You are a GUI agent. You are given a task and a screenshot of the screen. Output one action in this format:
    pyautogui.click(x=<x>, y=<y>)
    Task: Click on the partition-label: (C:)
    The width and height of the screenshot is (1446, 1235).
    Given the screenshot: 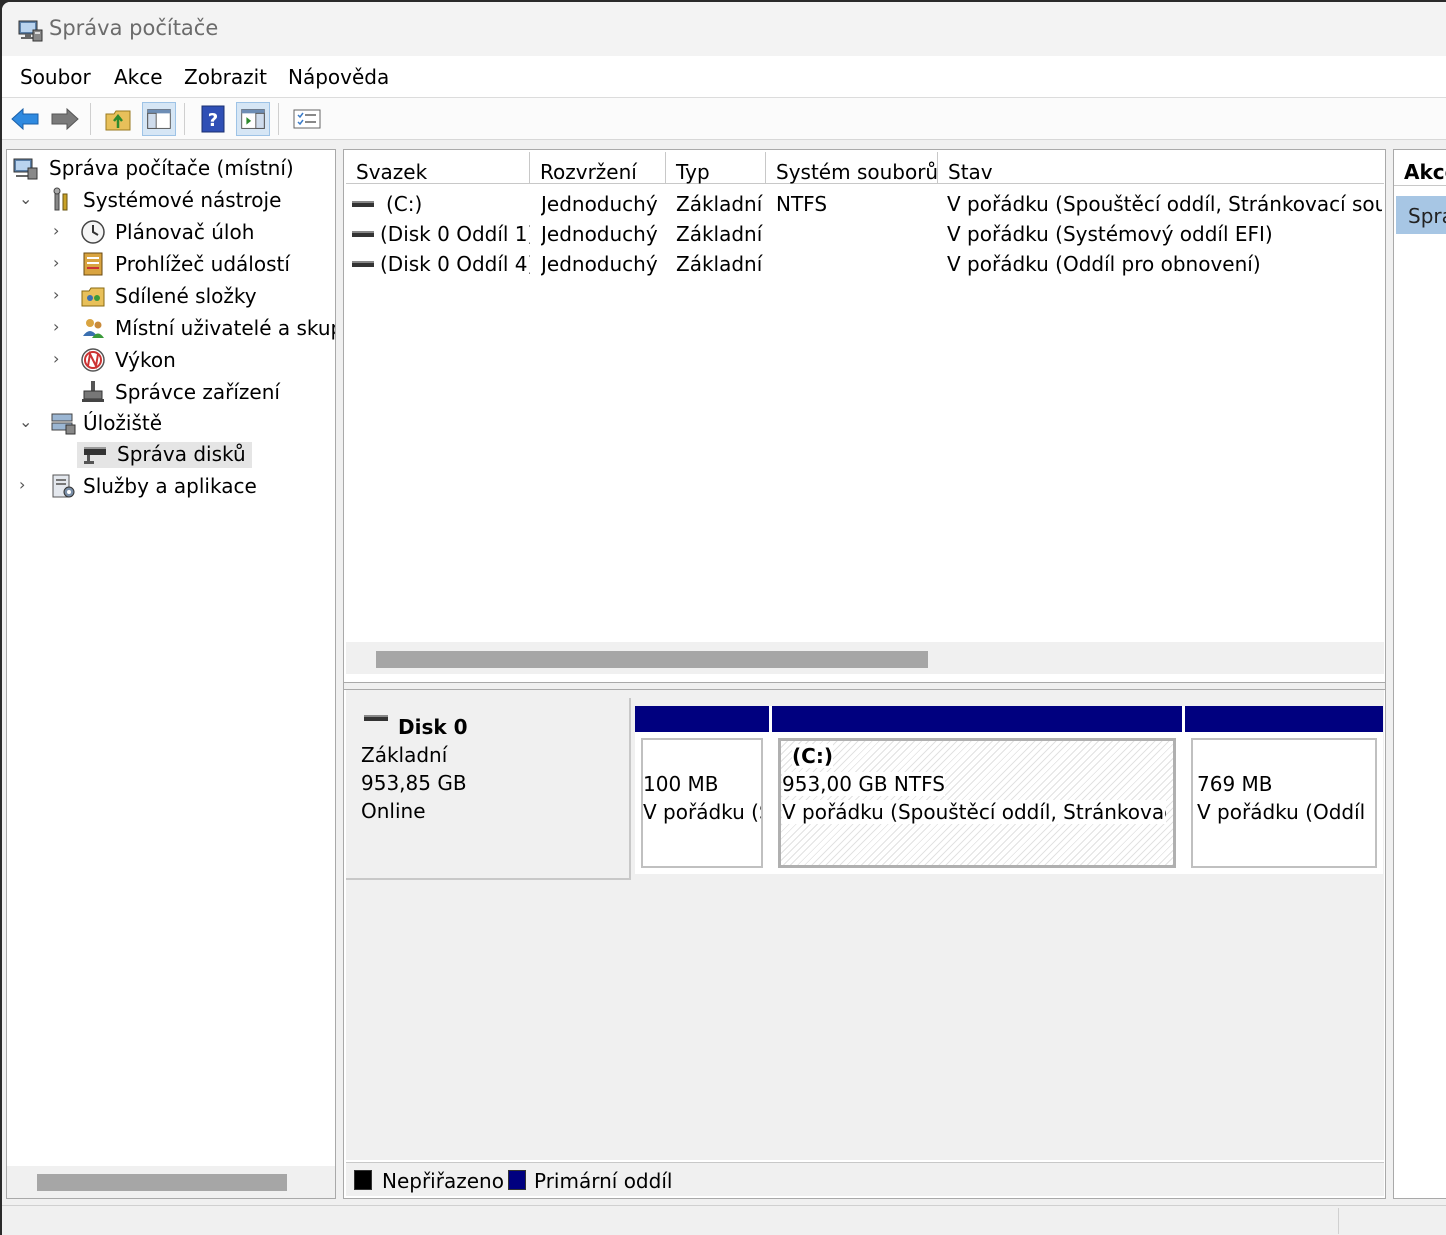 What is the action you would take?
    pyautogui.click(x=812, y=756)
    